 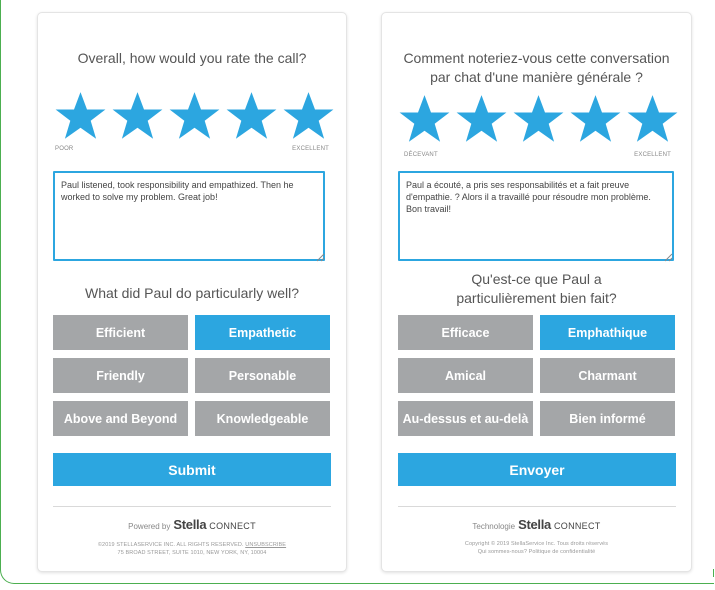 I want to click on powered-prefix: Powered by, so click(x=149, y=526).